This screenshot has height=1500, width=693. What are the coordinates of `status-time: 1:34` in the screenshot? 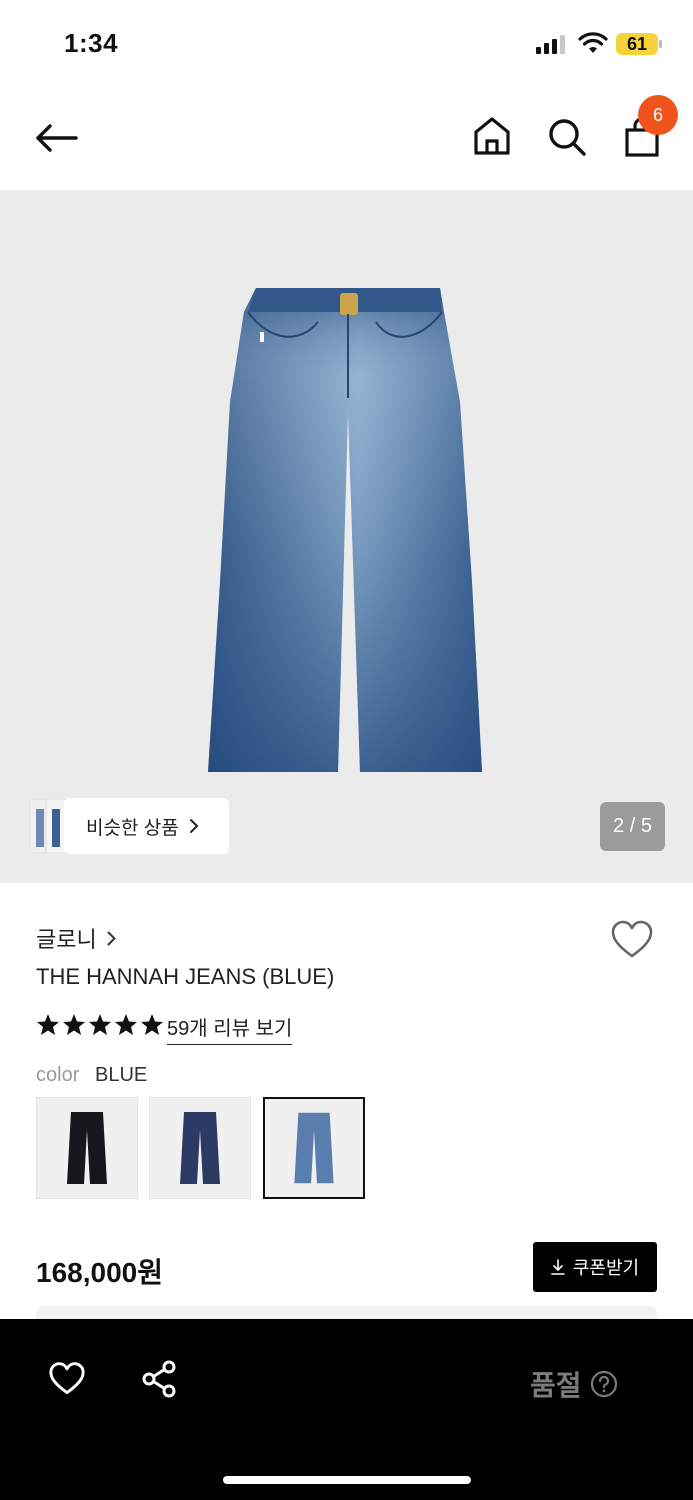 It's located at (91, 43).